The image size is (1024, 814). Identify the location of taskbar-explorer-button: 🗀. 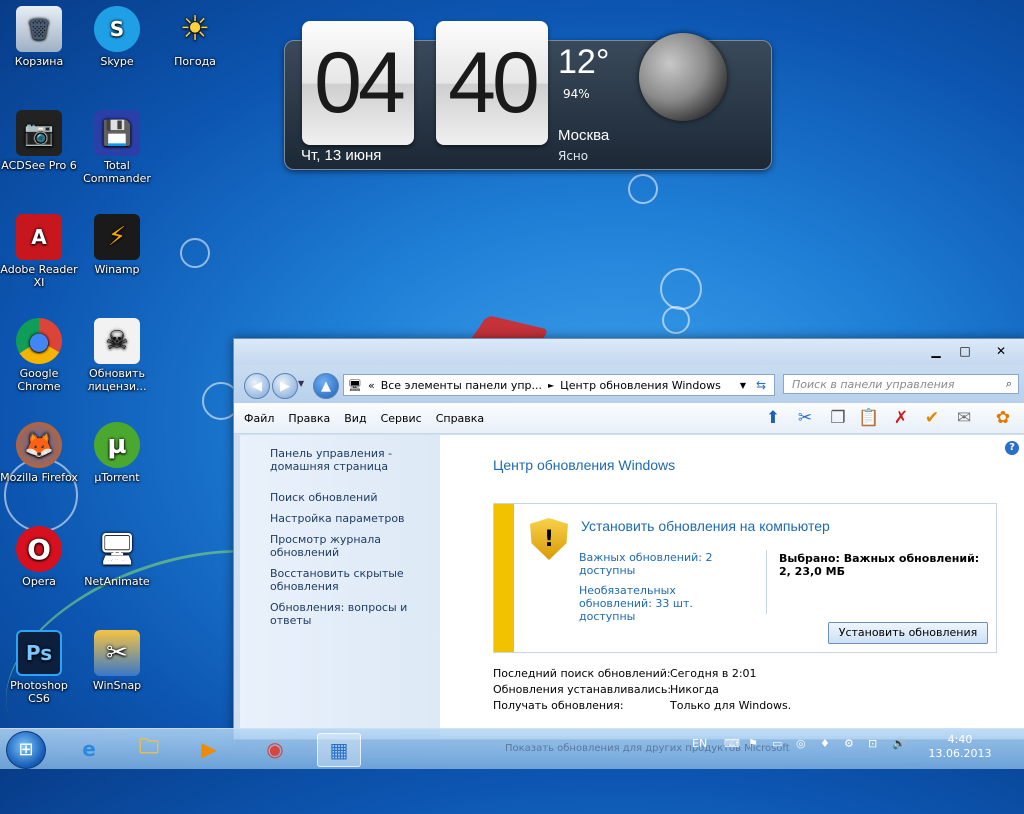
(149, 749).